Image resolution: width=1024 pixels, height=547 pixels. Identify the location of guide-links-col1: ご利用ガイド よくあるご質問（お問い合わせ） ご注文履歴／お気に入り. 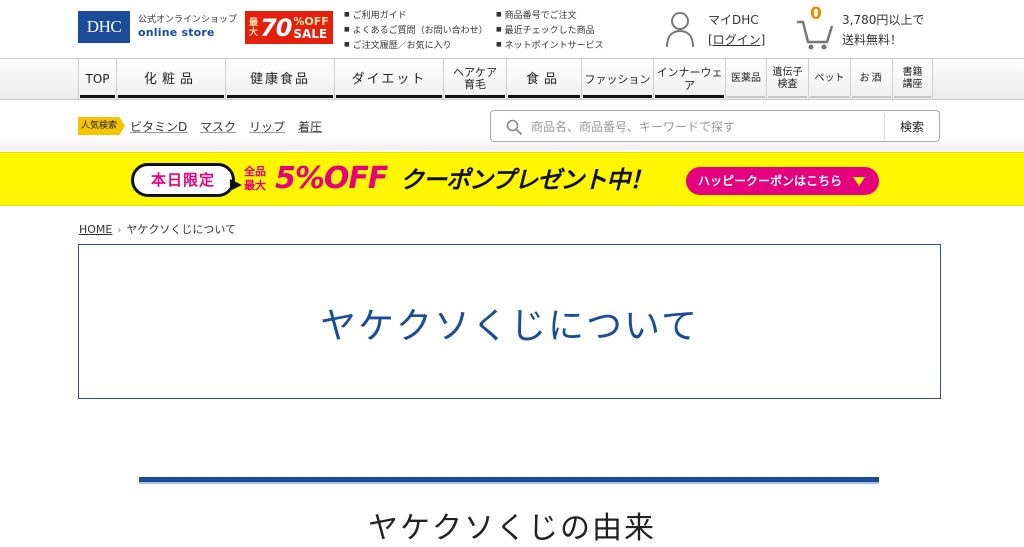
(416, 30).